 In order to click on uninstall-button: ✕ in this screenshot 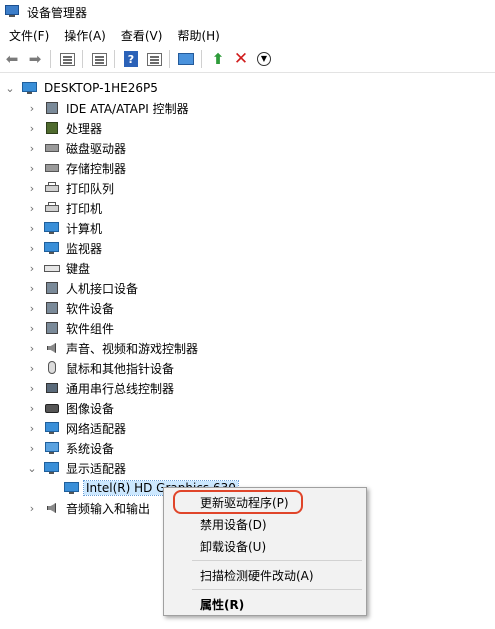, I will do `click(241, 59)`.